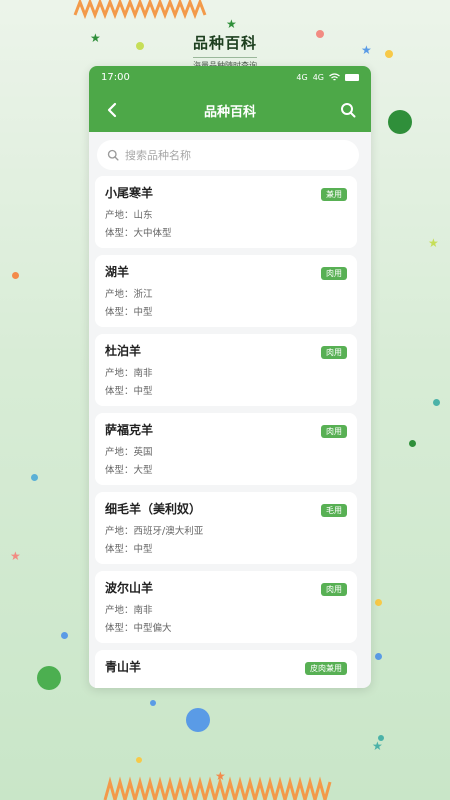 The width and height of the screenshot is (450, 800). Describe the element at coordinates (129, 588) in the screenshot. I see `breed-name: 波尔山羊` at that location.